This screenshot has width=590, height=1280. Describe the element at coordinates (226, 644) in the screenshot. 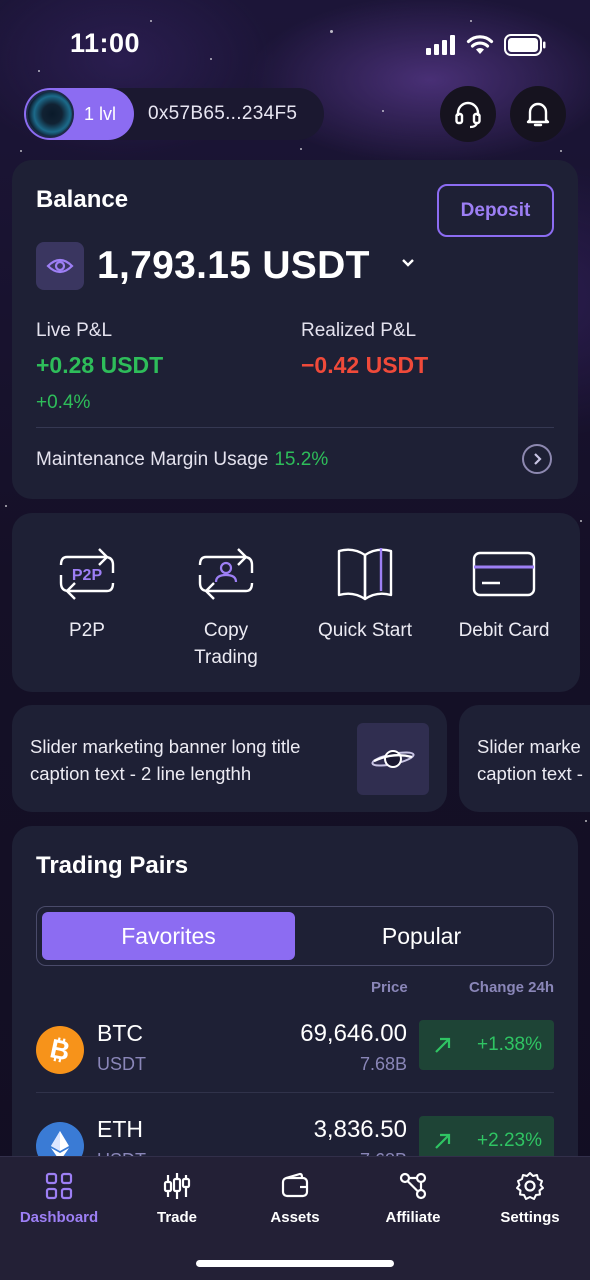

I see `action-label: Copy Trading` at that location.